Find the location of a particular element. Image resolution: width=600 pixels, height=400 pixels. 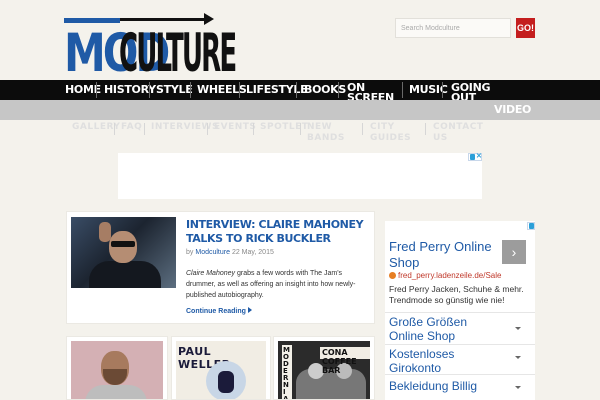

ad-link-label: Kostenloses Girokonto is located at coordinates (422, 361).